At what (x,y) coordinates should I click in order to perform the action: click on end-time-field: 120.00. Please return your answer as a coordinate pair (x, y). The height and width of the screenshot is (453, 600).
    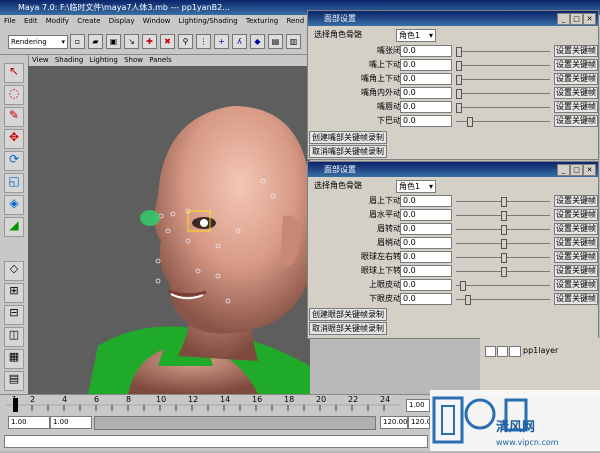
    Looking at the image, I should click on (419, 422).